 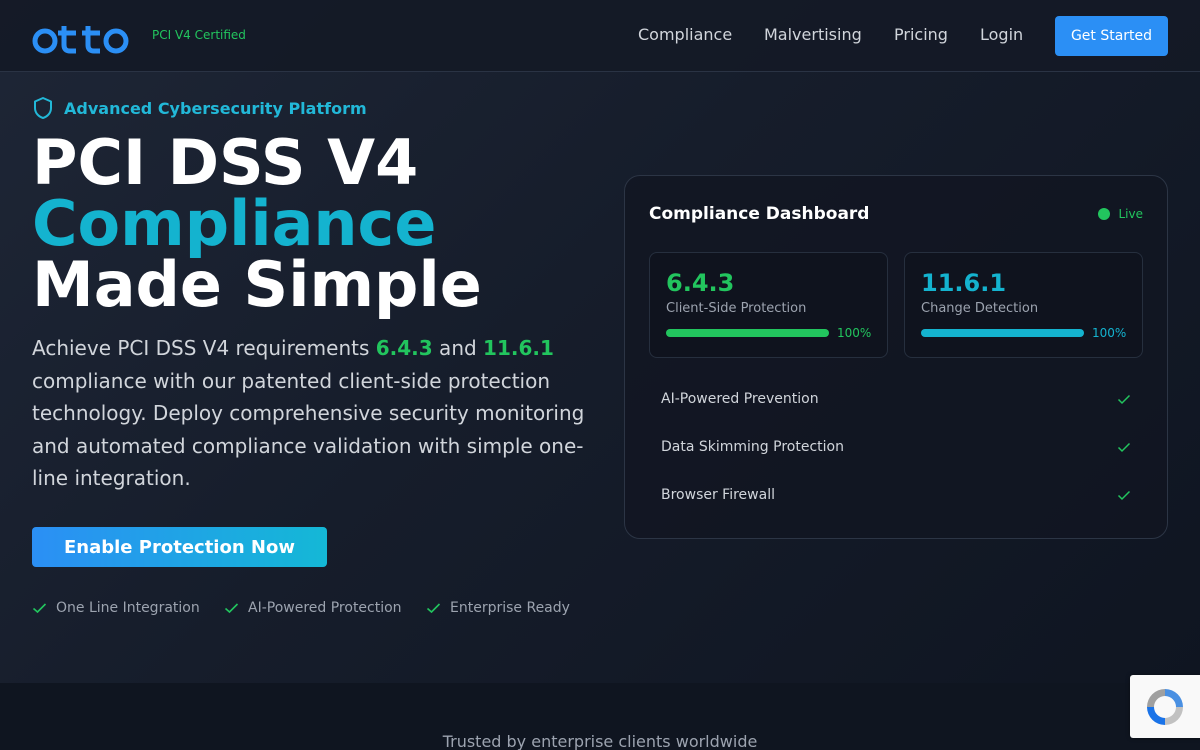 I want to click on checklist-label: Data Skimming Protection, so click(x=752, y=447).